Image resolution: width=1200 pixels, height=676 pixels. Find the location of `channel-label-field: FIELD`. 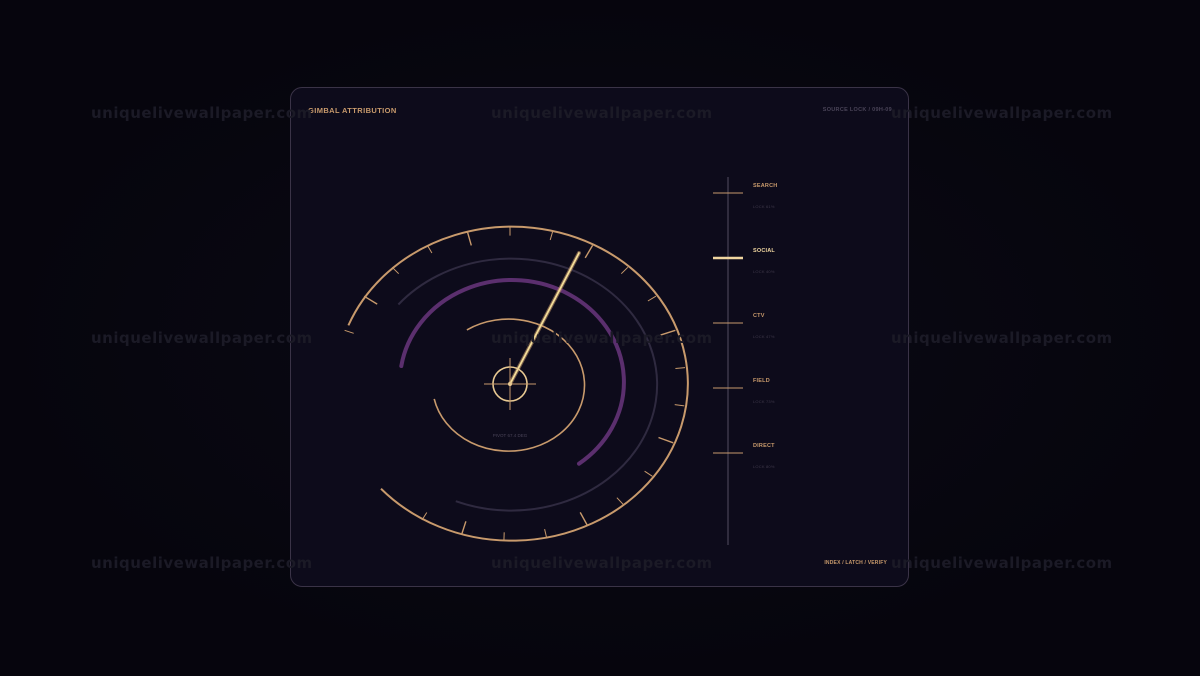

channel-label-field: FIELD is located at coordinates (761, 381).